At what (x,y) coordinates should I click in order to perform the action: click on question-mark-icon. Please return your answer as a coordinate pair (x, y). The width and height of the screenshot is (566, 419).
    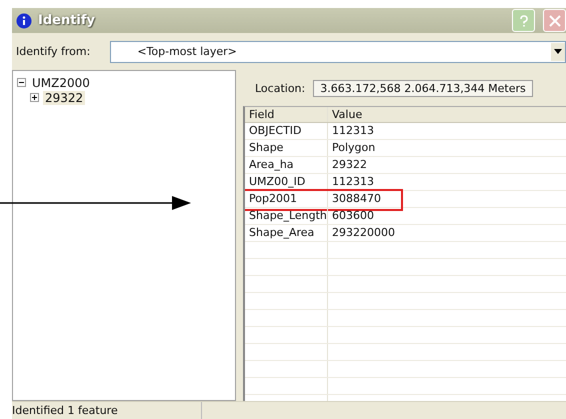
    Looking at the image, I should click on (523, 20).